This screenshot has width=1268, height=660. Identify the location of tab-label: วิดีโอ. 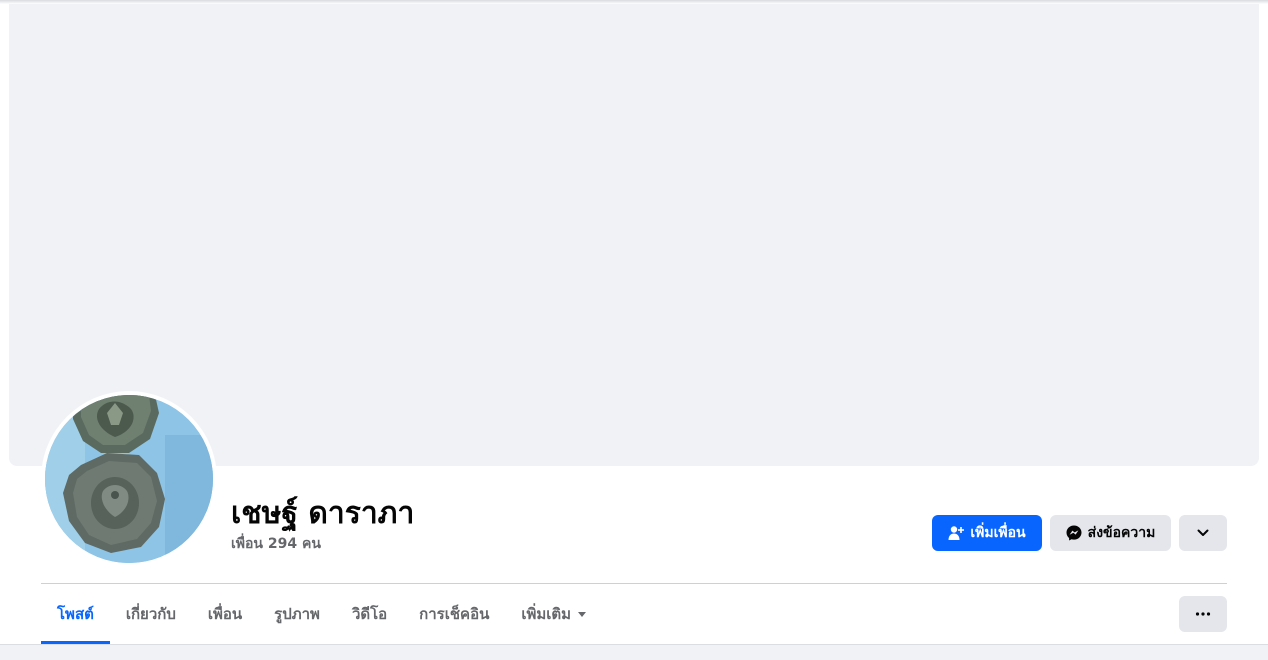
(369, 614).